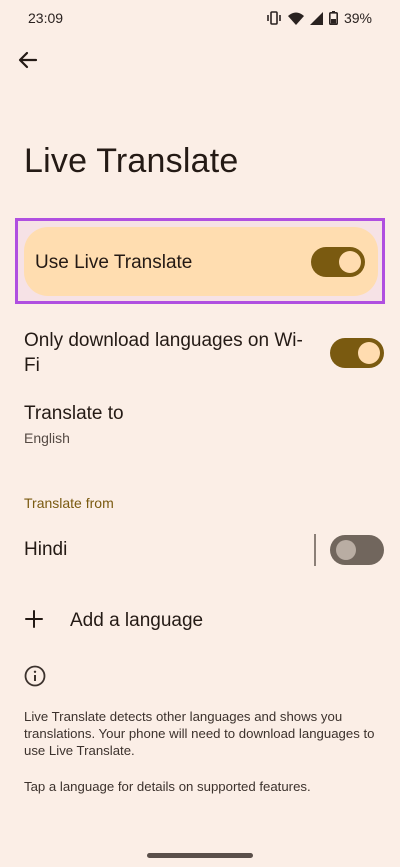 The image size is (400, 867). What do you see at coordinates (357, 353) in the screenshot?
I see `wifi-only-switch` at bounding box center [357, 353].